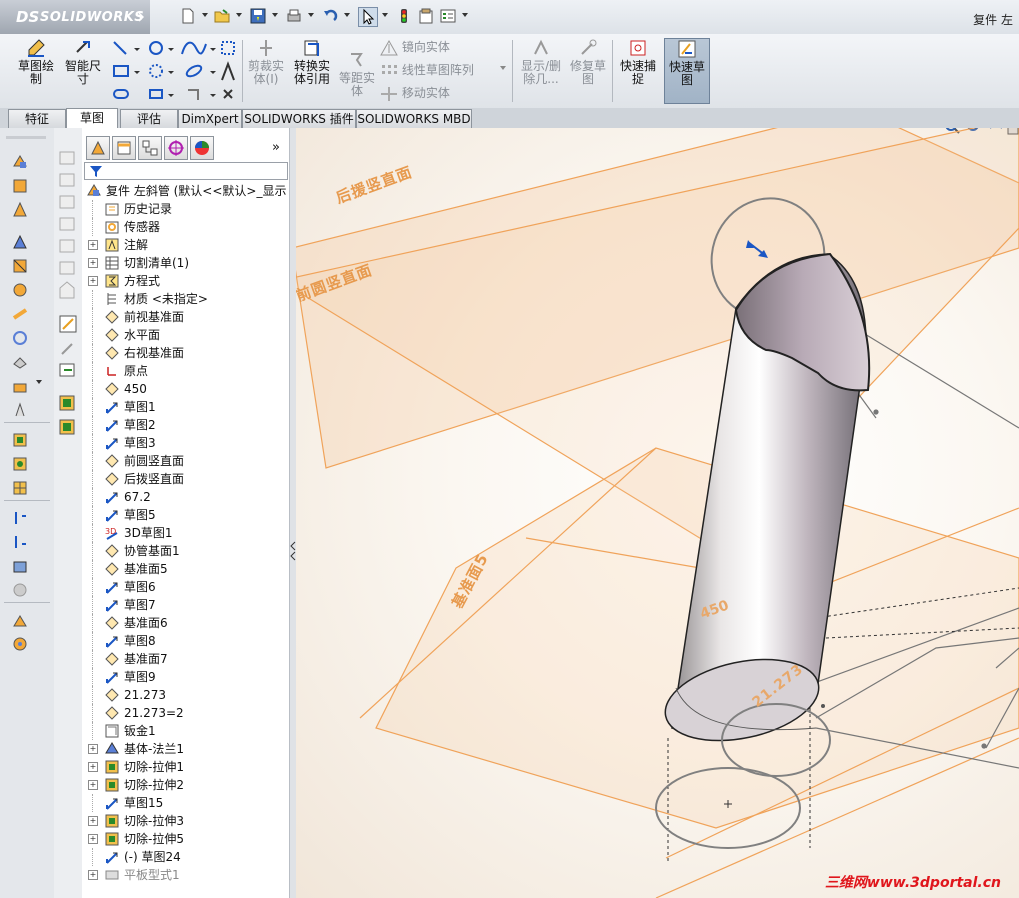 This screenshot has height=898, width=1019. I want to click on tree-item-label: 材质 <未指定>, so click(166, 299).